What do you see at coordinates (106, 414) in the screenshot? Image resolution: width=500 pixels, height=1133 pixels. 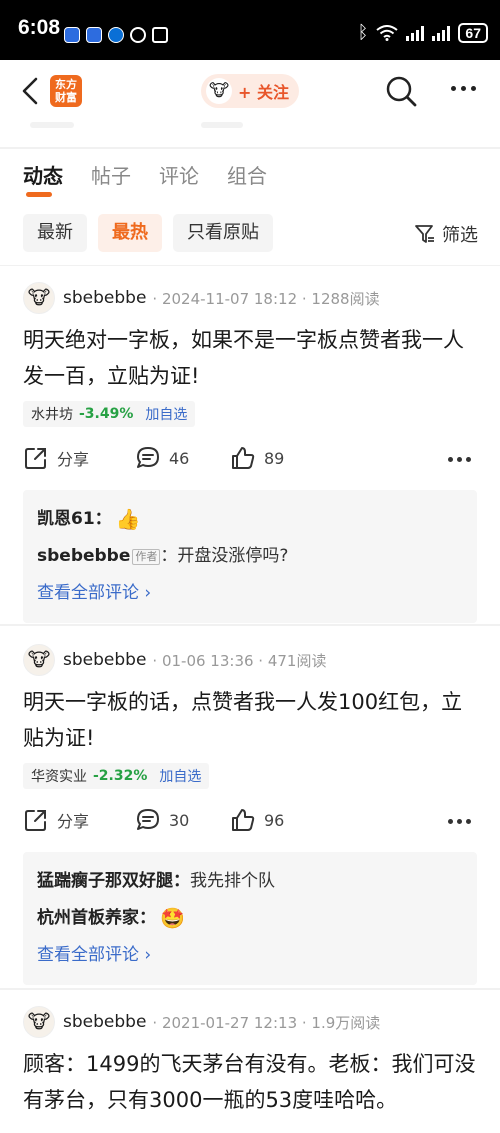 I see `stock-change: -3.49%` at bounding box center [106, 414].